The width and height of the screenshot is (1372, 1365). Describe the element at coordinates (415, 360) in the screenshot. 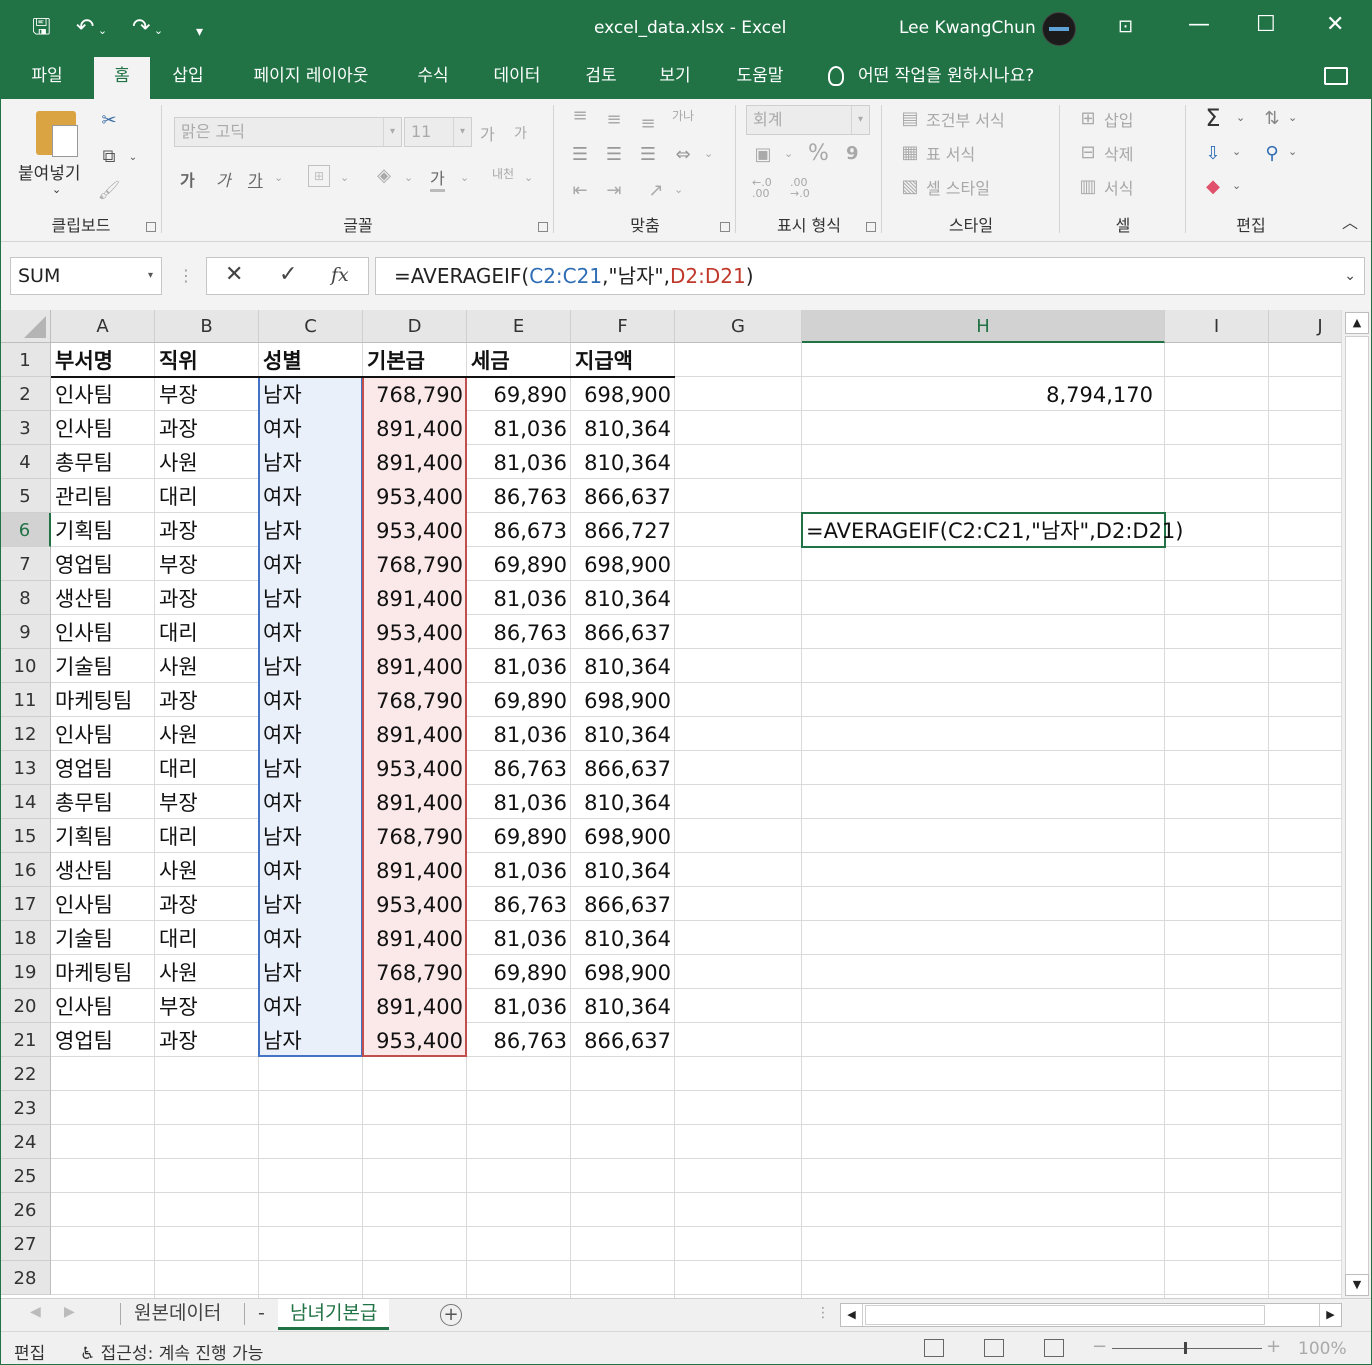

I see `header-cell-d: 기본급` at that location.